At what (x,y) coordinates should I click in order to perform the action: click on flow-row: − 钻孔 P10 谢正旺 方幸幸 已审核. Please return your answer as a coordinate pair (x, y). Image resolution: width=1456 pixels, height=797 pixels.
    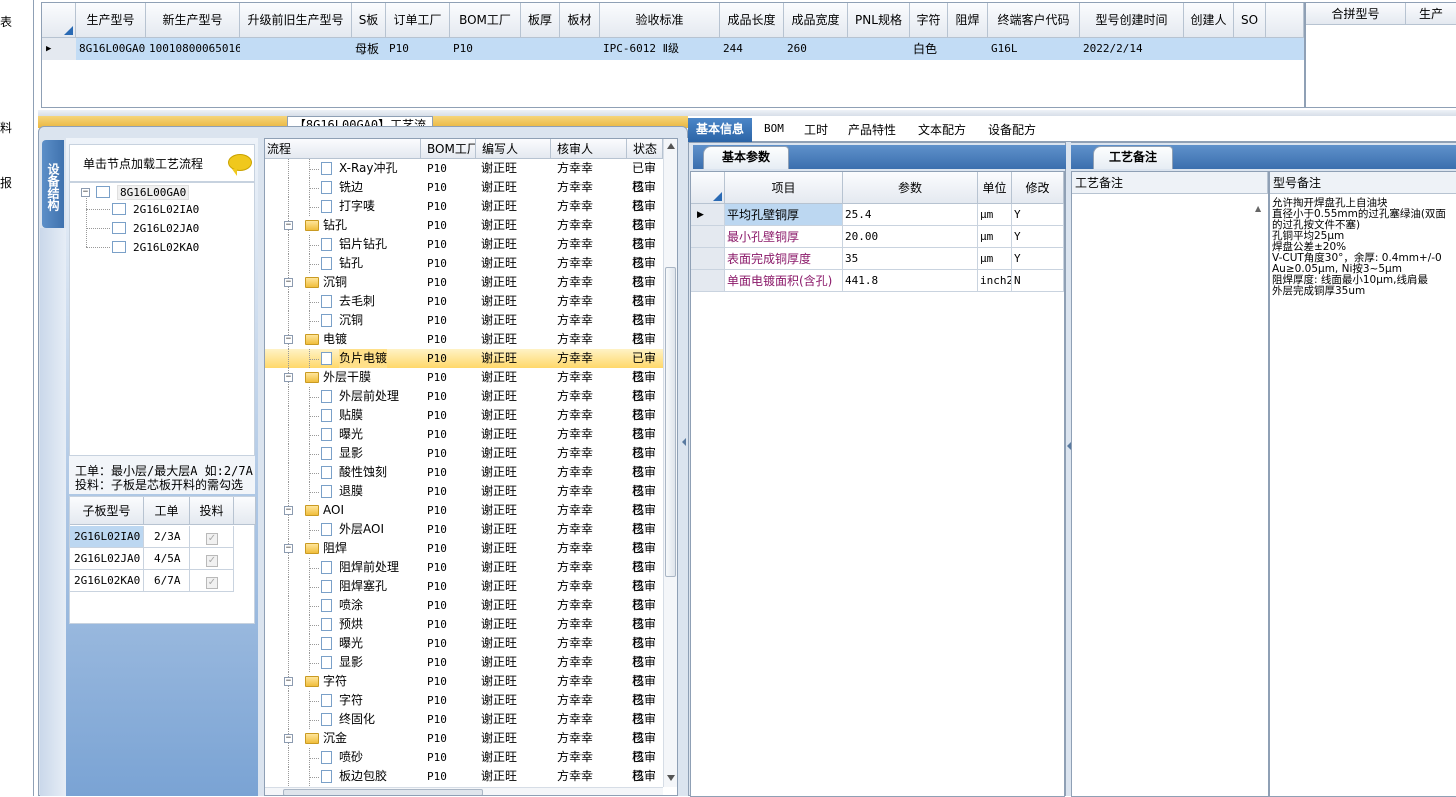
    Looking at the image, I should click on (464, 233).